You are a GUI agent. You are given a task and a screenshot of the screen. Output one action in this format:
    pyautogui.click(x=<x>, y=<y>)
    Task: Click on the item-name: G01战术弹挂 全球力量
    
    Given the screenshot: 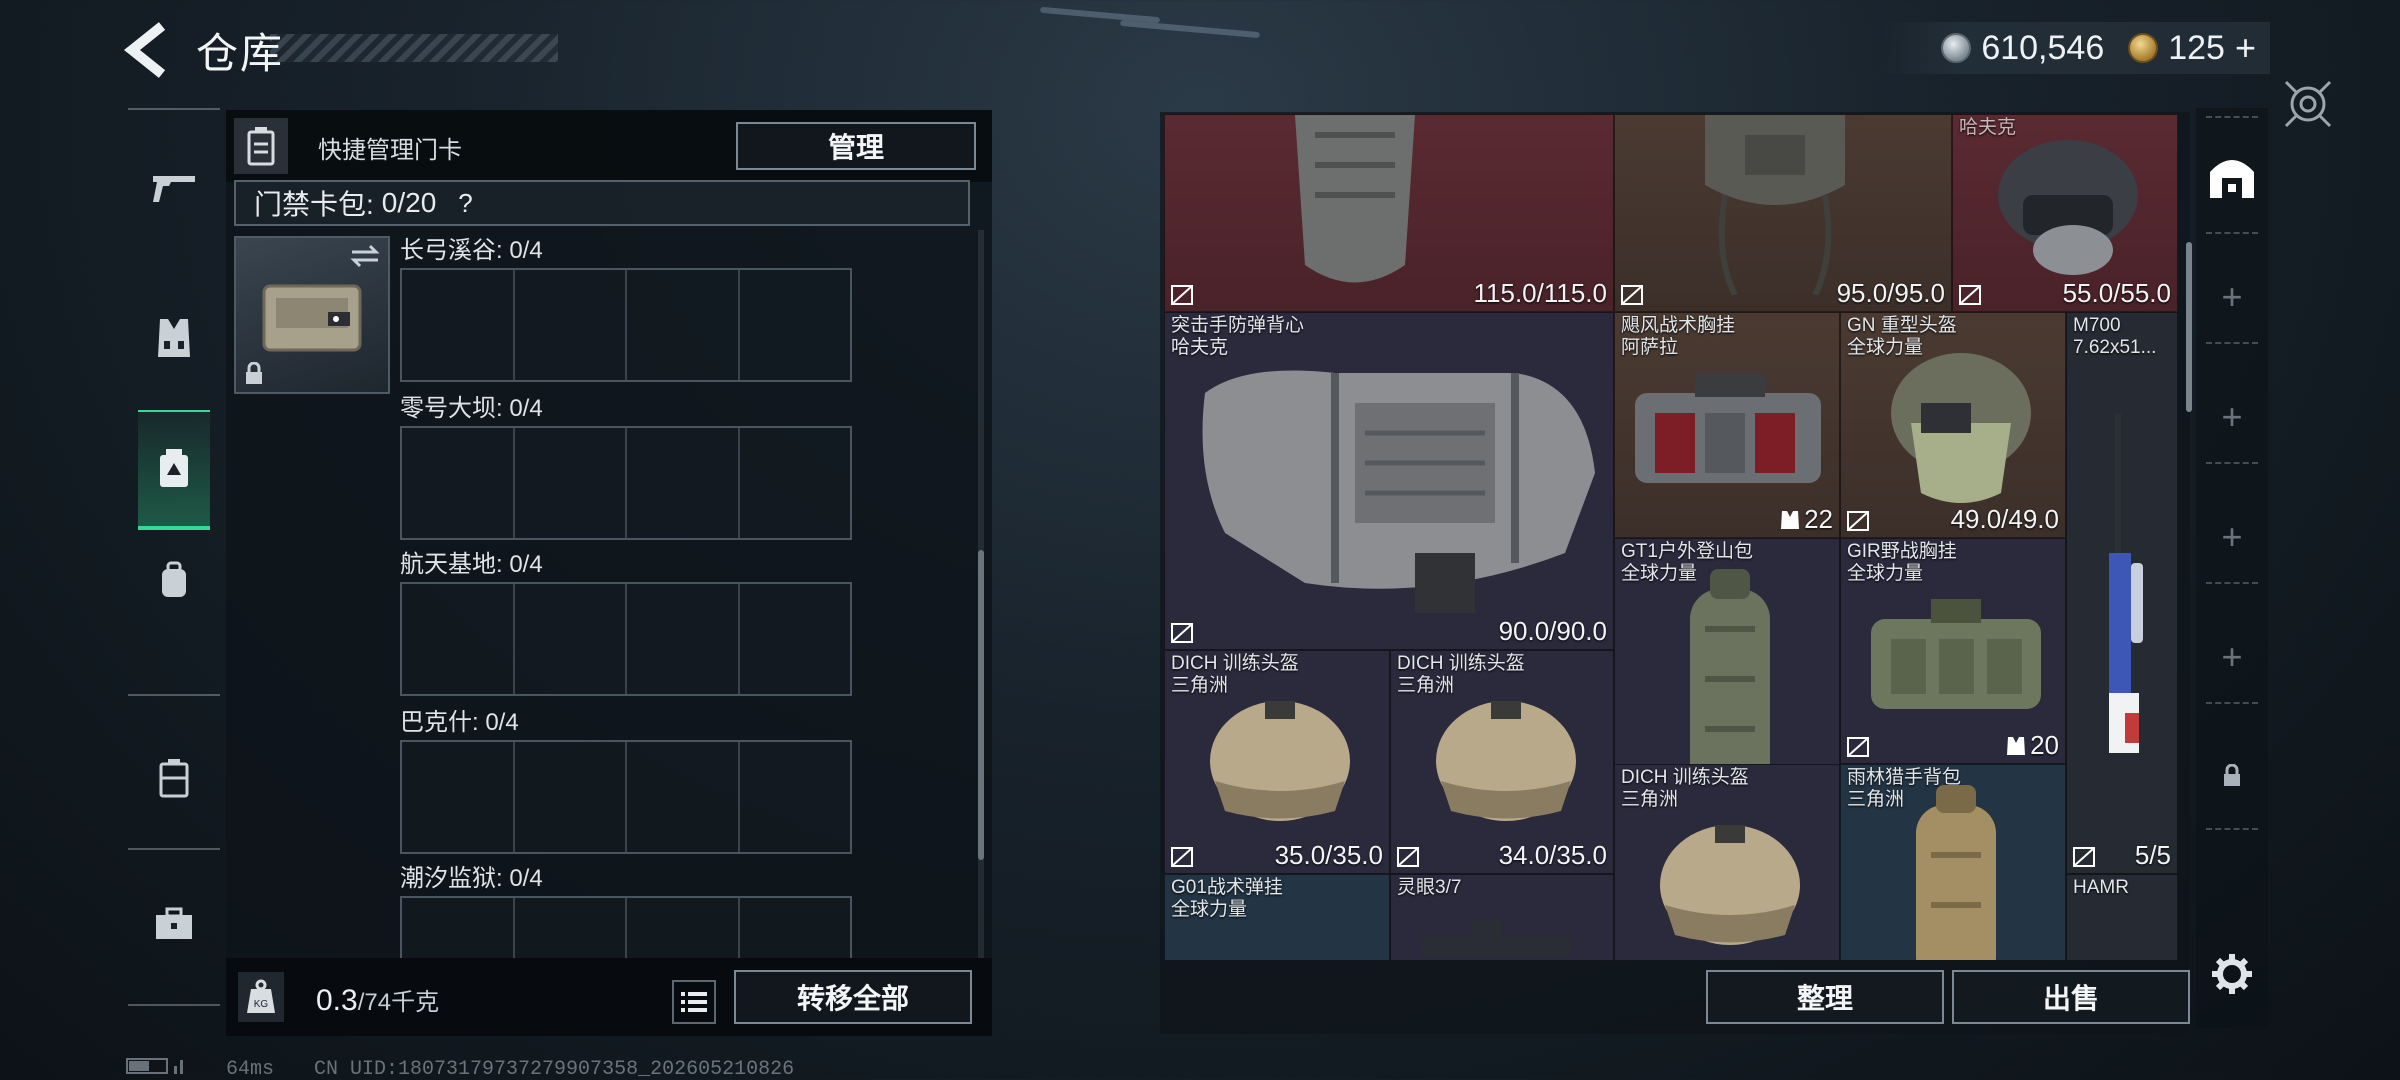 What is the action you would take?
    pyautogui.click(x=1227, y=898)
    